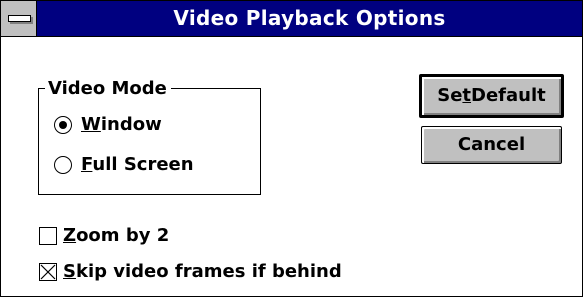 This screenshot has height=297, width=583. I want to click on system-menu-button, so click(19, 18).